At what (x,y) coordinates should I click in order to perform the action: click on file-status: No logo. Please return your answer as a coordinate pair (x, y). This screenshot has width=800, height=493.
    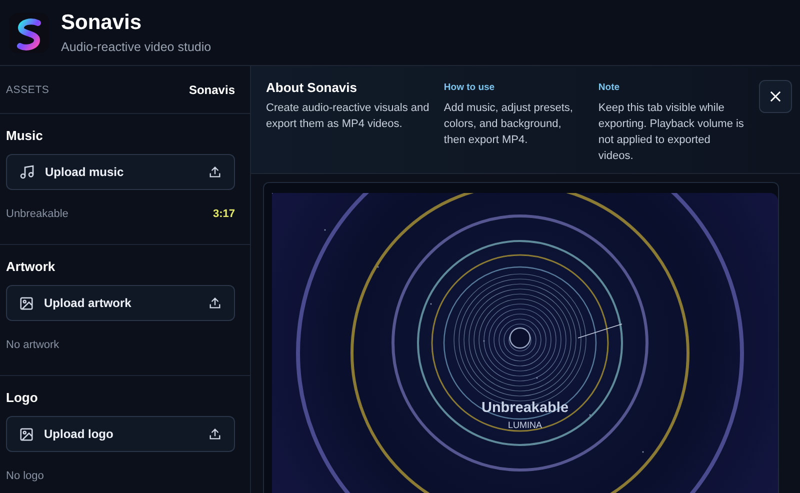
    Looking at the image, I should click on (25, 476).